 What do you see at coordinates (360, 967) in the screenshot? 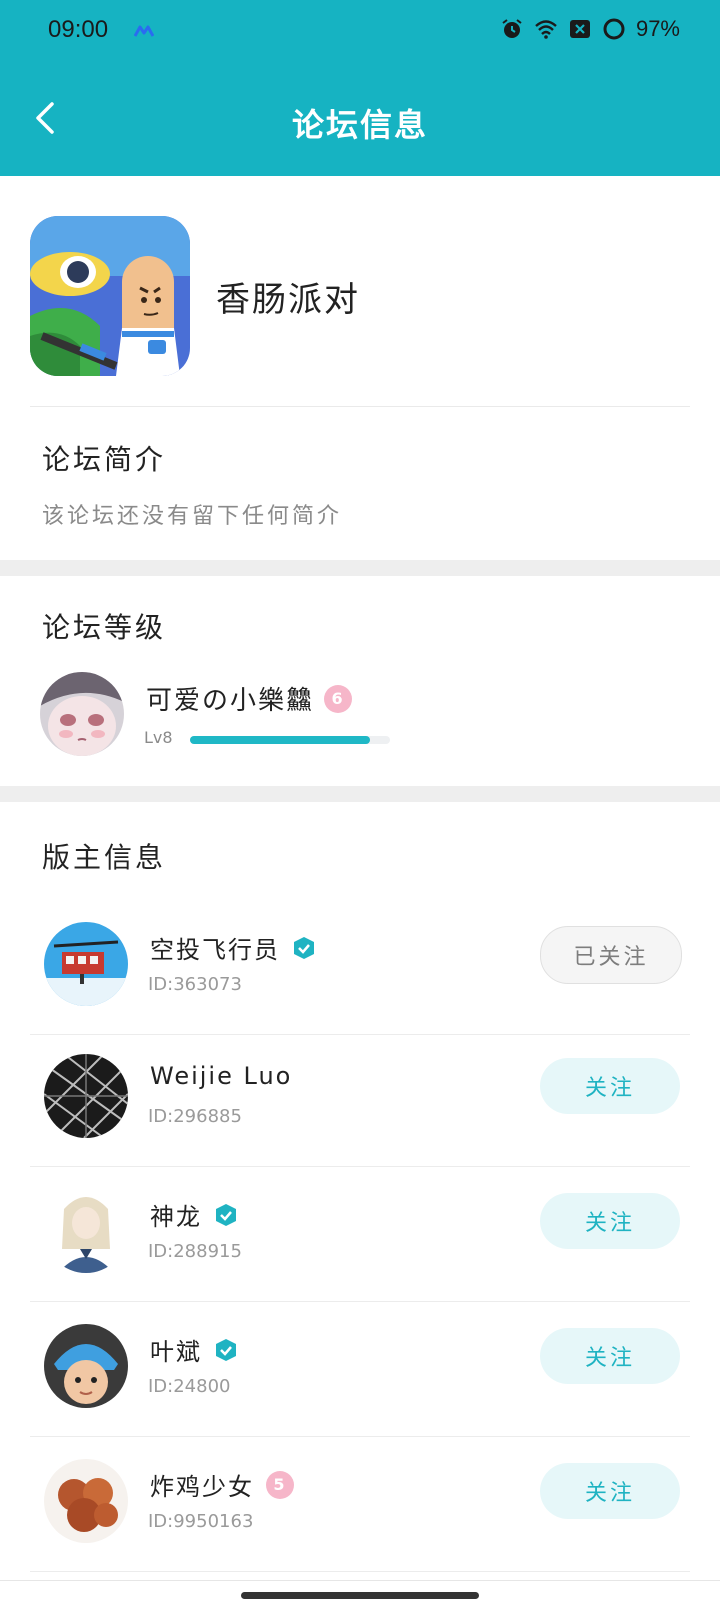
I see `moderator-row: 空投飞行员 ID:363073 已关注` at bounding box center [360, 967].